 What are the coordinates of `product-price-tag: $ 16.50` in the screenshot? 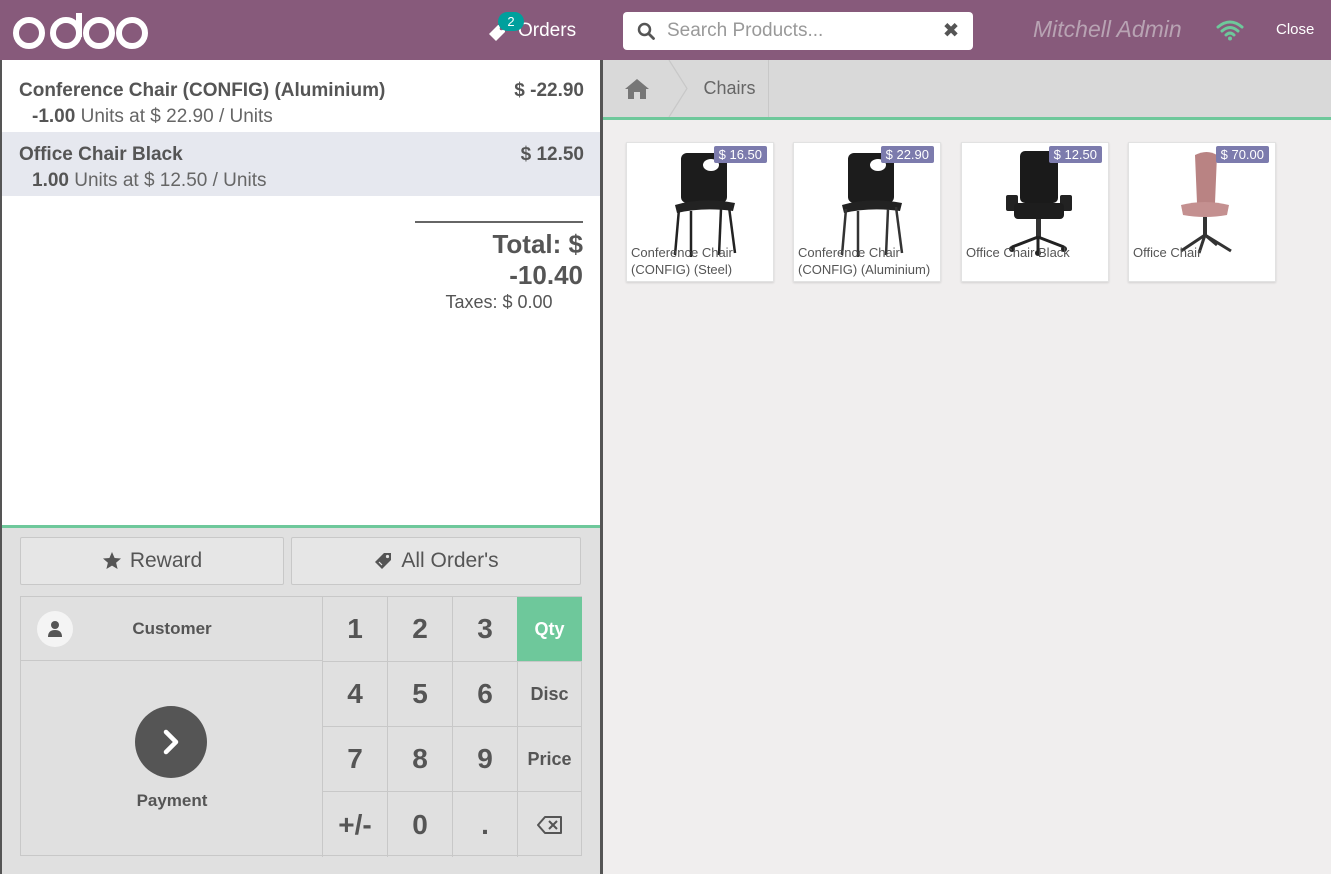 It's located at (740, 154).